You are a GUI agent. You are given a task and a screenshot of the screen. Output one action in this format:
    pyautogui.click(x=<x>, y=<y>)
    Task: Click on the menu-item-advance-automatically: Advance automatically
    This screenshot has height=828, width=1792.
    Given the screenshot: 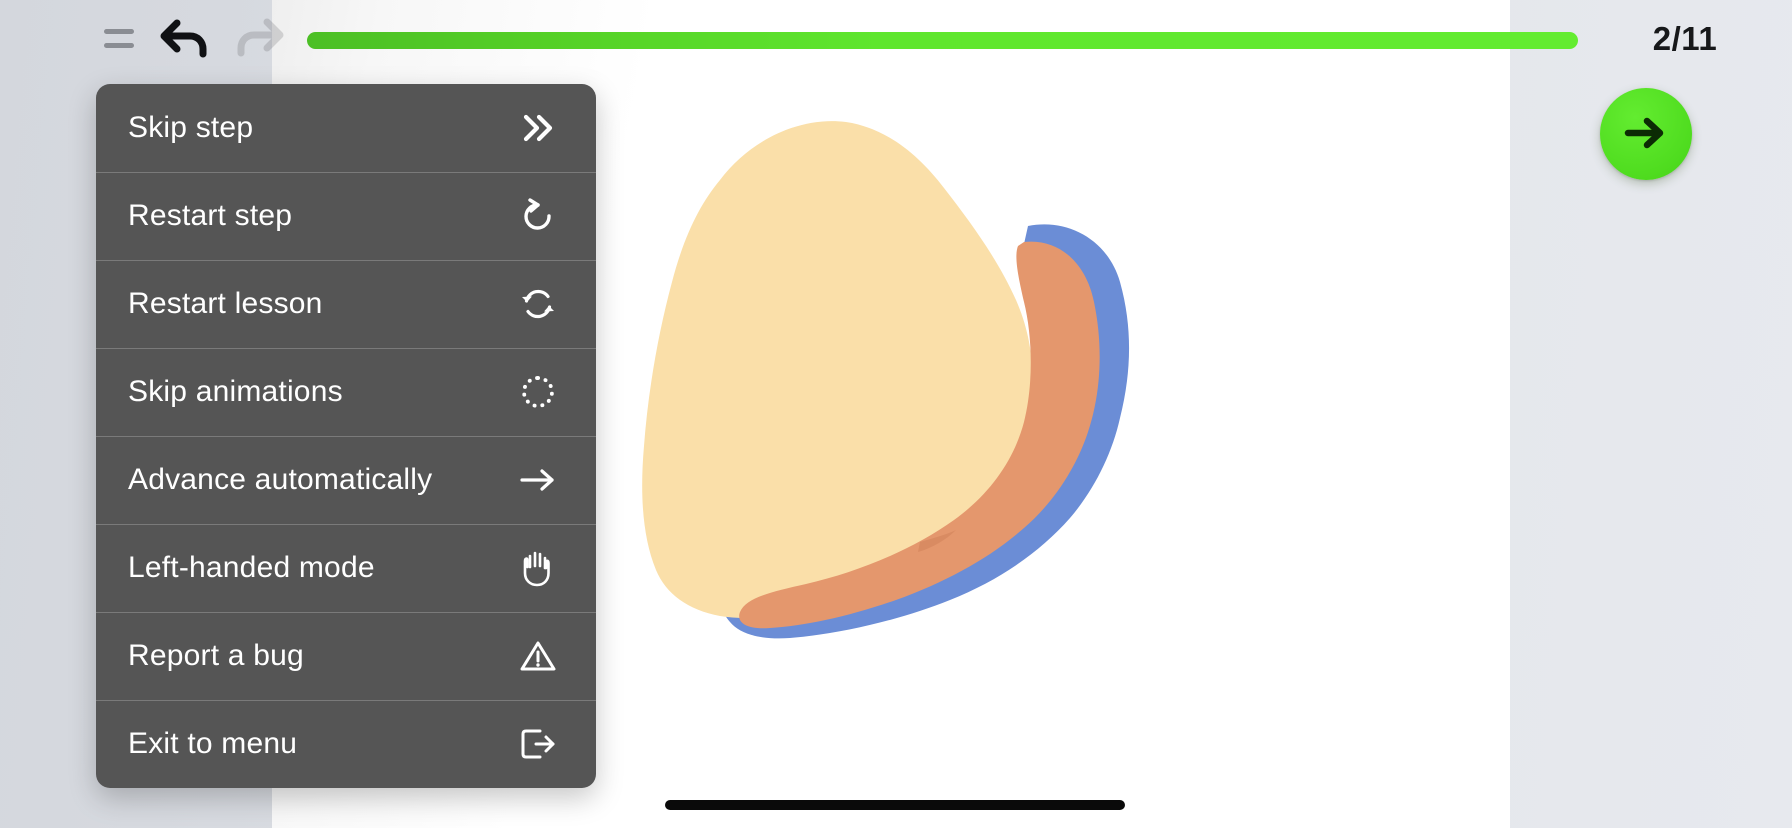 What is the action you would take?
    pyautogui.click(x=346, y=480)
    